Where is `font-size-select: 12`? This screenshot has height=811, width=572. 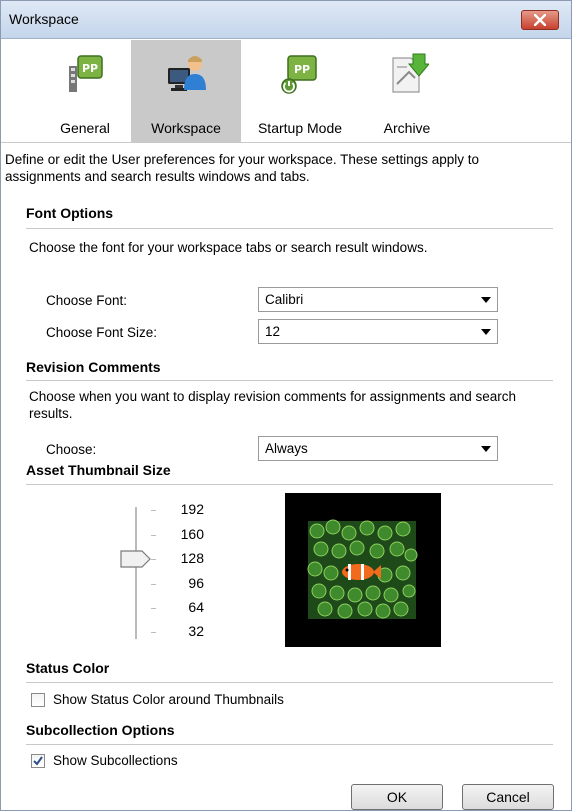 font-size-select: 12 is located at coordinates (378, 331).